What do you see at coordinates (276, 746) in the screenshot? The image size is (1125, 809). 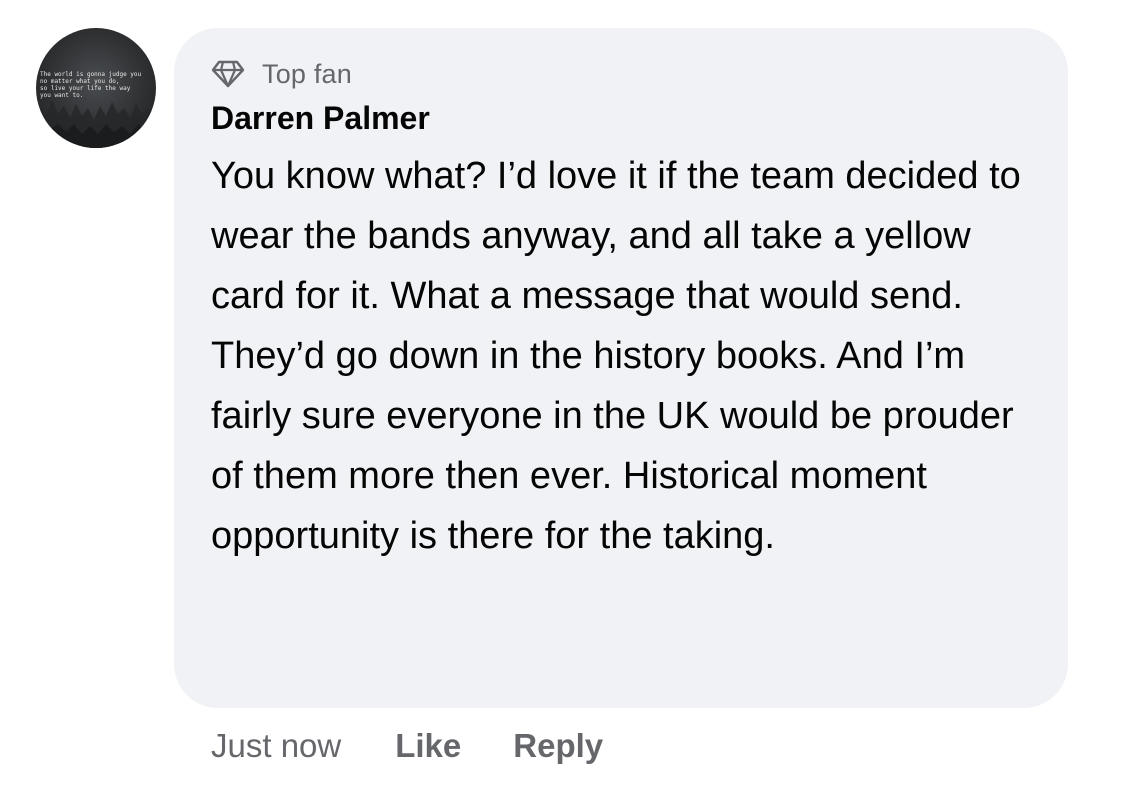 I see `comment-timestamp: Just now` at bounding box center [276, 746].